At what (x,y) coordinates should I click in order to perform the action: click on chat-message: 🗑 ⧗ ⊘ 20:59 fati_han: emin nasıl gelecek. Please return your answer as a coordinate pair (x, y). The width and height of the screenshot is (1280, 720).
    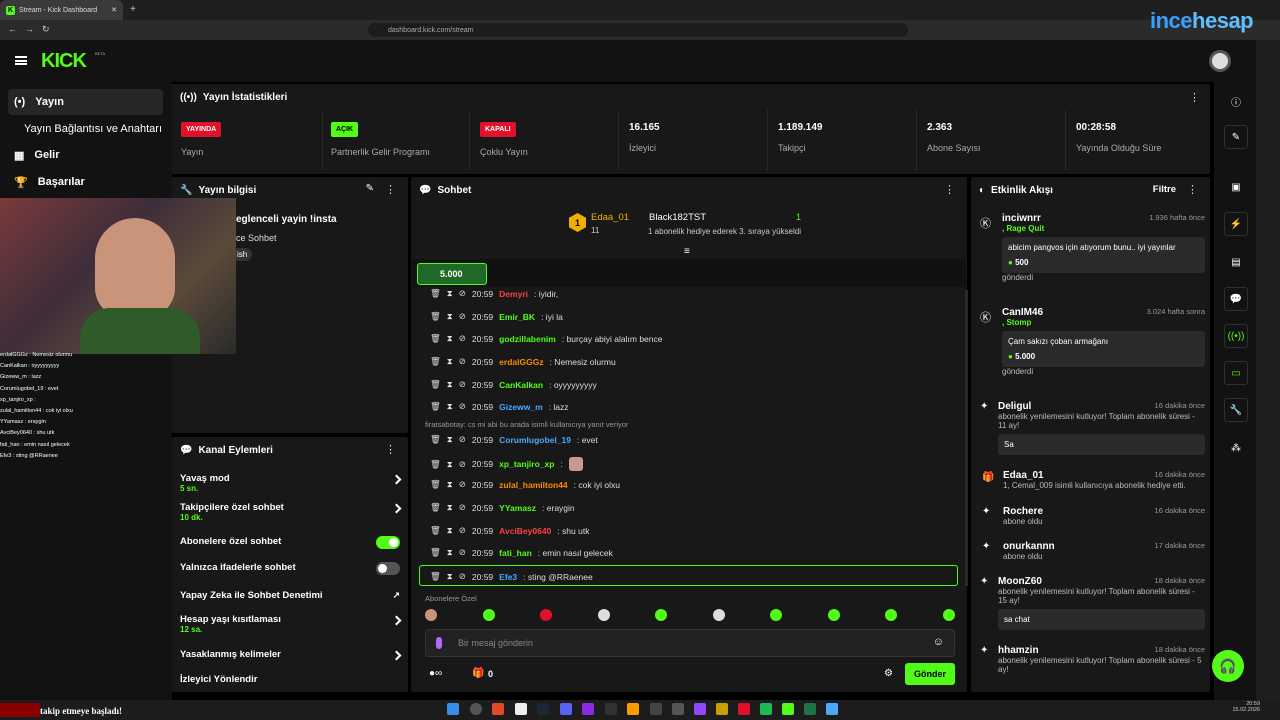
    Looking at the image, I should click on (521, 552).